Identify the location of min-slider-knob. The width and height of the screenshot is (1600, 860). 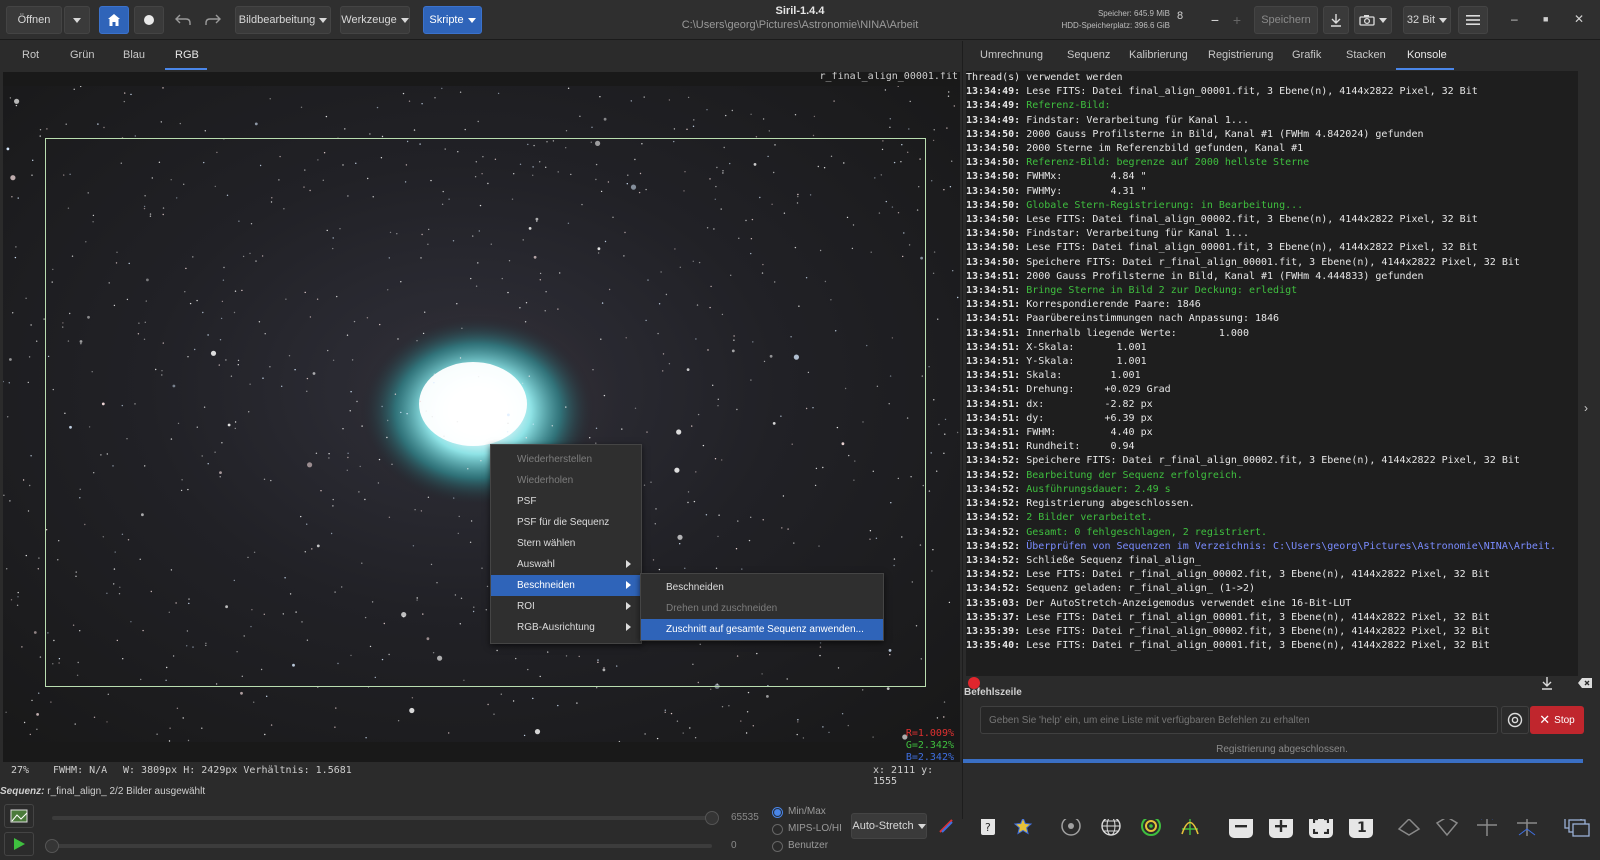
(52, 846).